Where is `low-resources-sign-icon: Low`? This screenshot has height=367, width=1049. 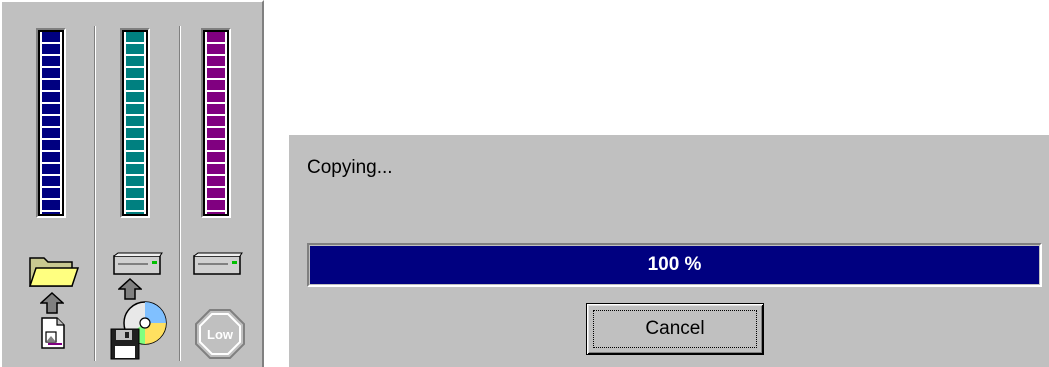
low-resources-sign-icon: Low is located at coordinates (220, 334).